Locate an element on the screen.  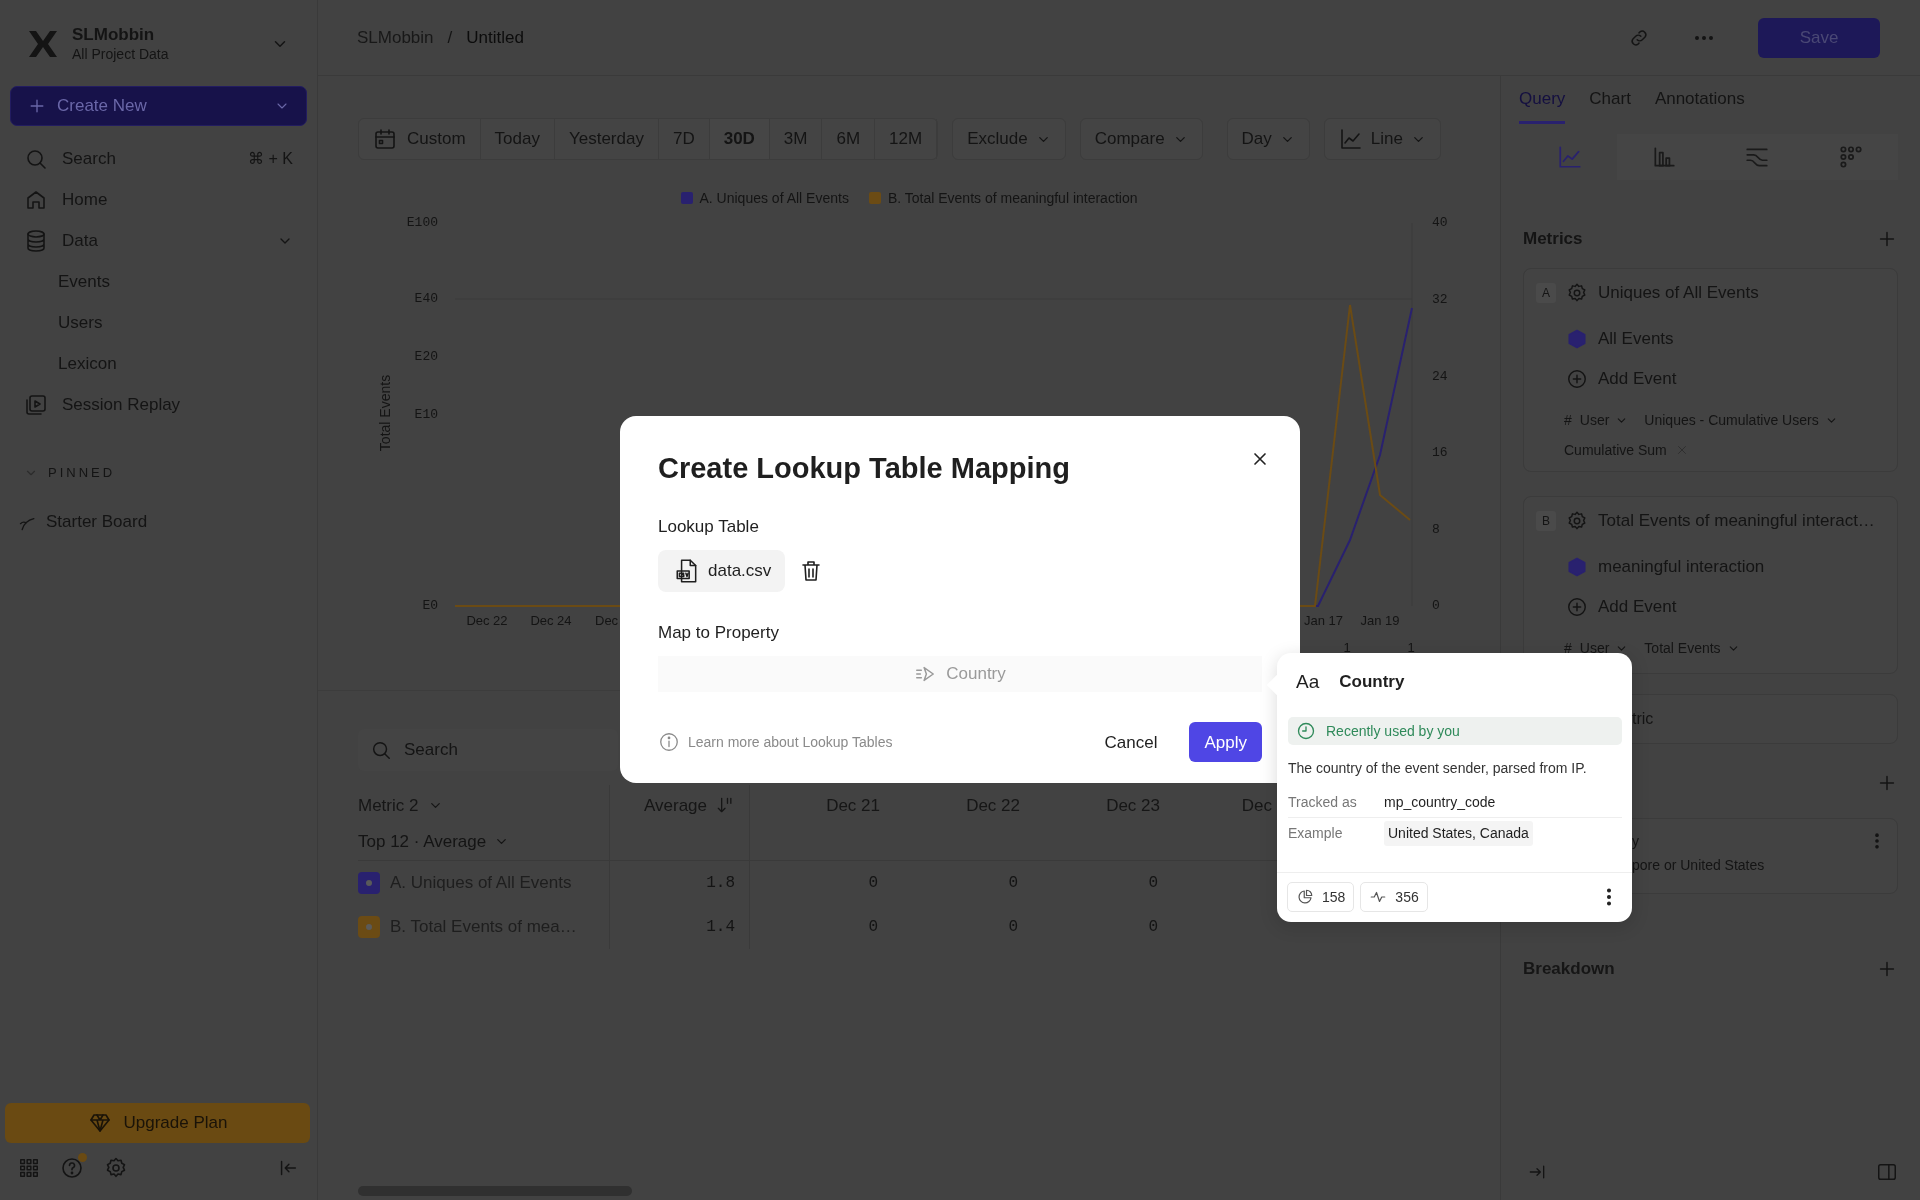
apply-button: Apply is located at coordinates (1225, 742).